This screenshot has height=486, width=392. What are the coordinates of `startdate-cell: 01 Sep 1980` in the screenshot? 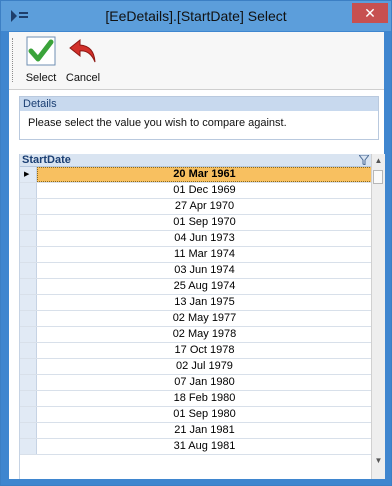 It's located at (204, 414).